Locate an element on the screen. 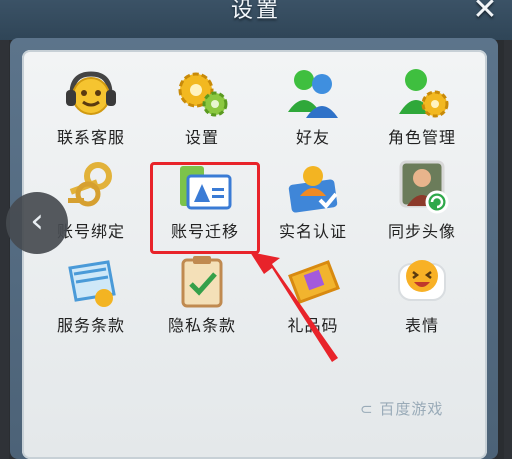 This screenshot has height=459, width=512. baidu-games-logo-icon: ⊂ is located at coordinates (367, 409).